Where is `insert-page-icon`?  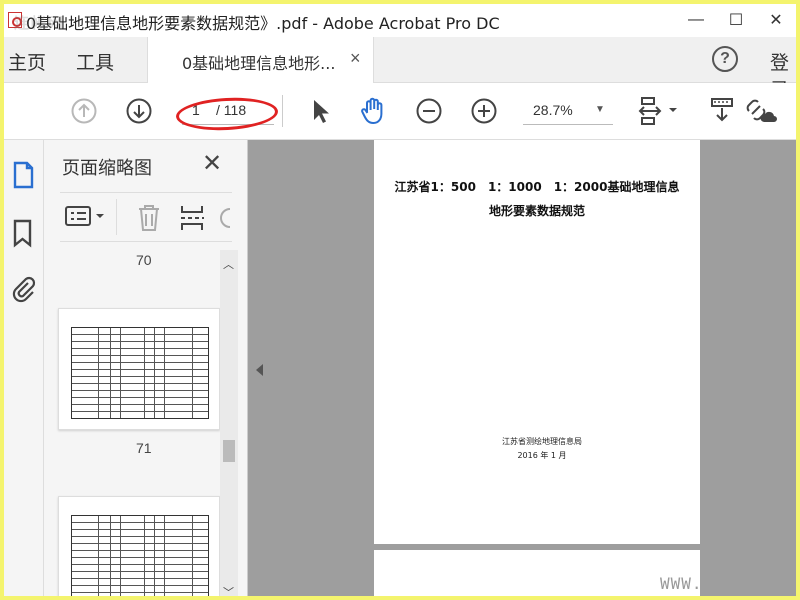
insert-page-icon is located at coordinates (192, 220).